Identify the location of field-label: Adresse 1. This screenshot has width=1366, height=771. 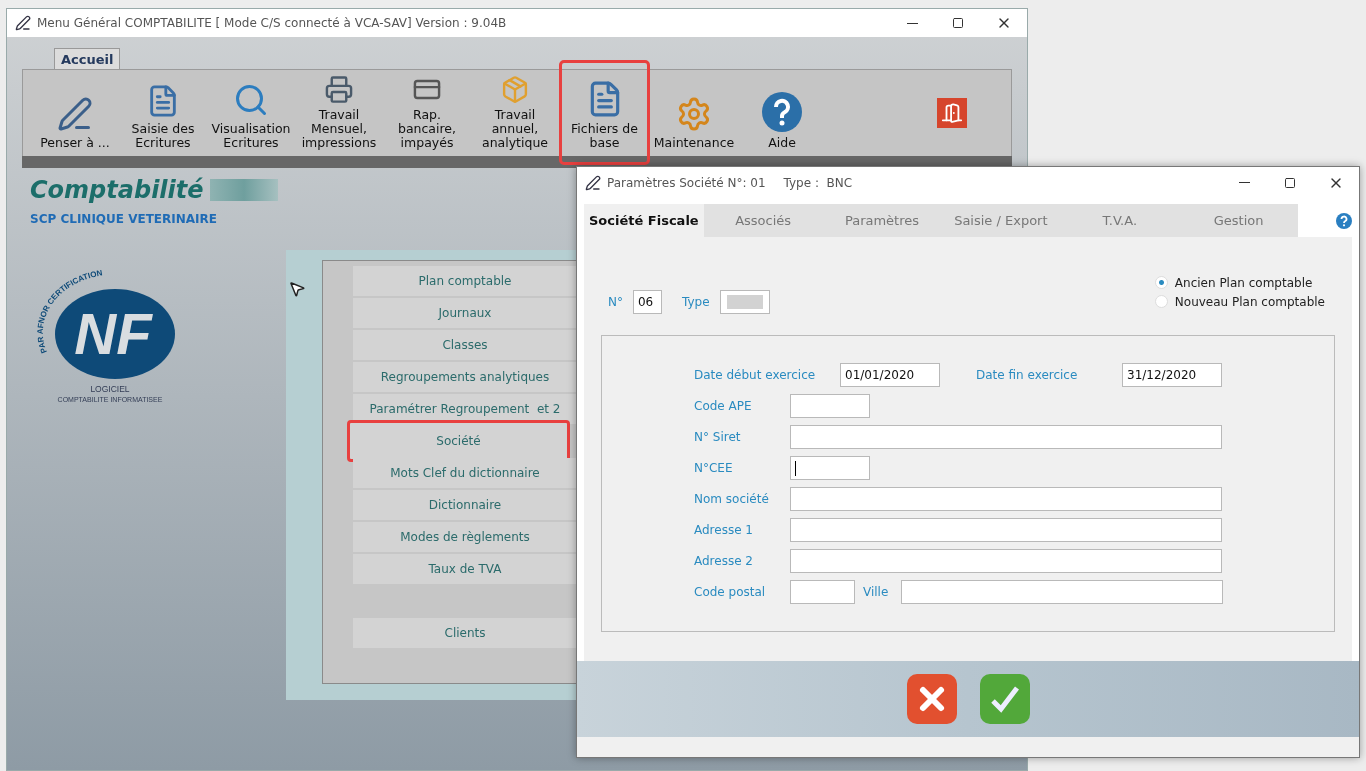
(724, 530).